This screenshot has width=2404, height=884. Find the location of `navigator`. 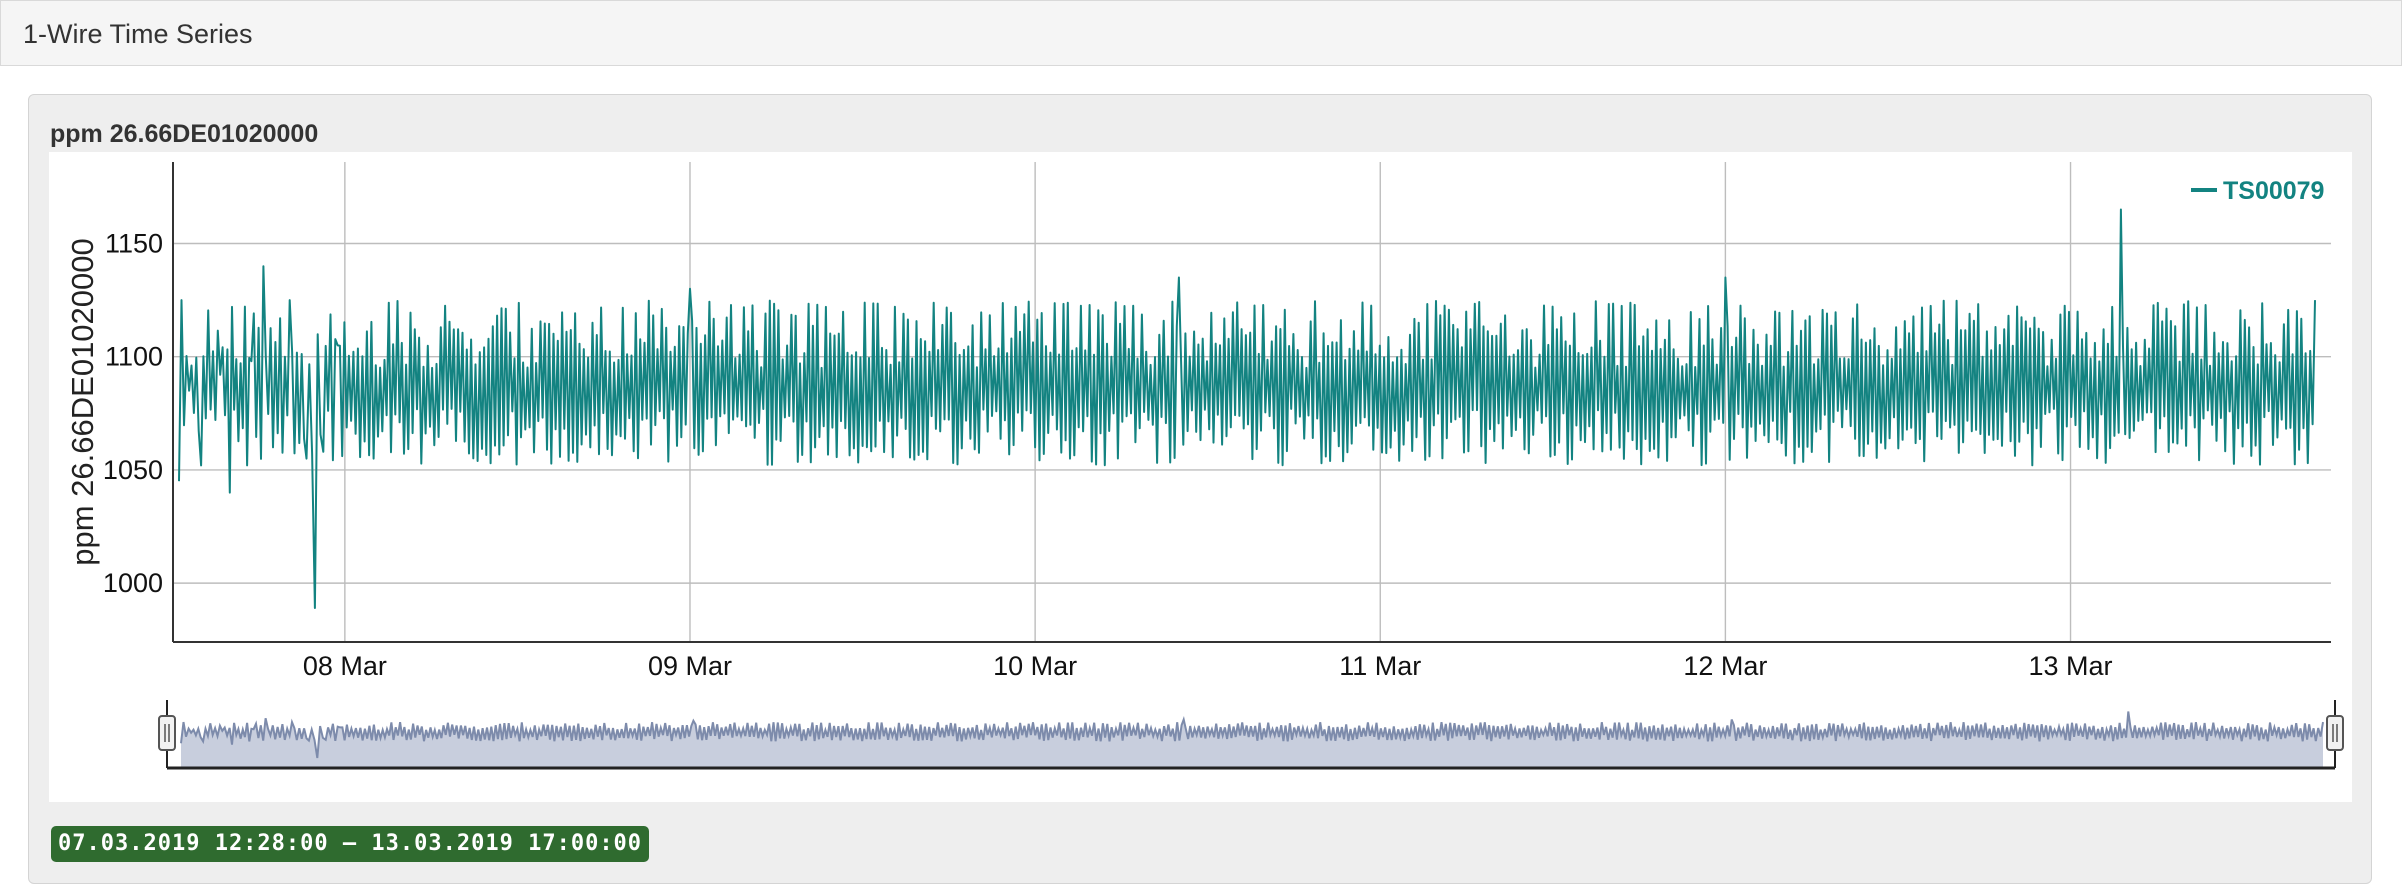

navigator is located at coordinates (1251, 735).